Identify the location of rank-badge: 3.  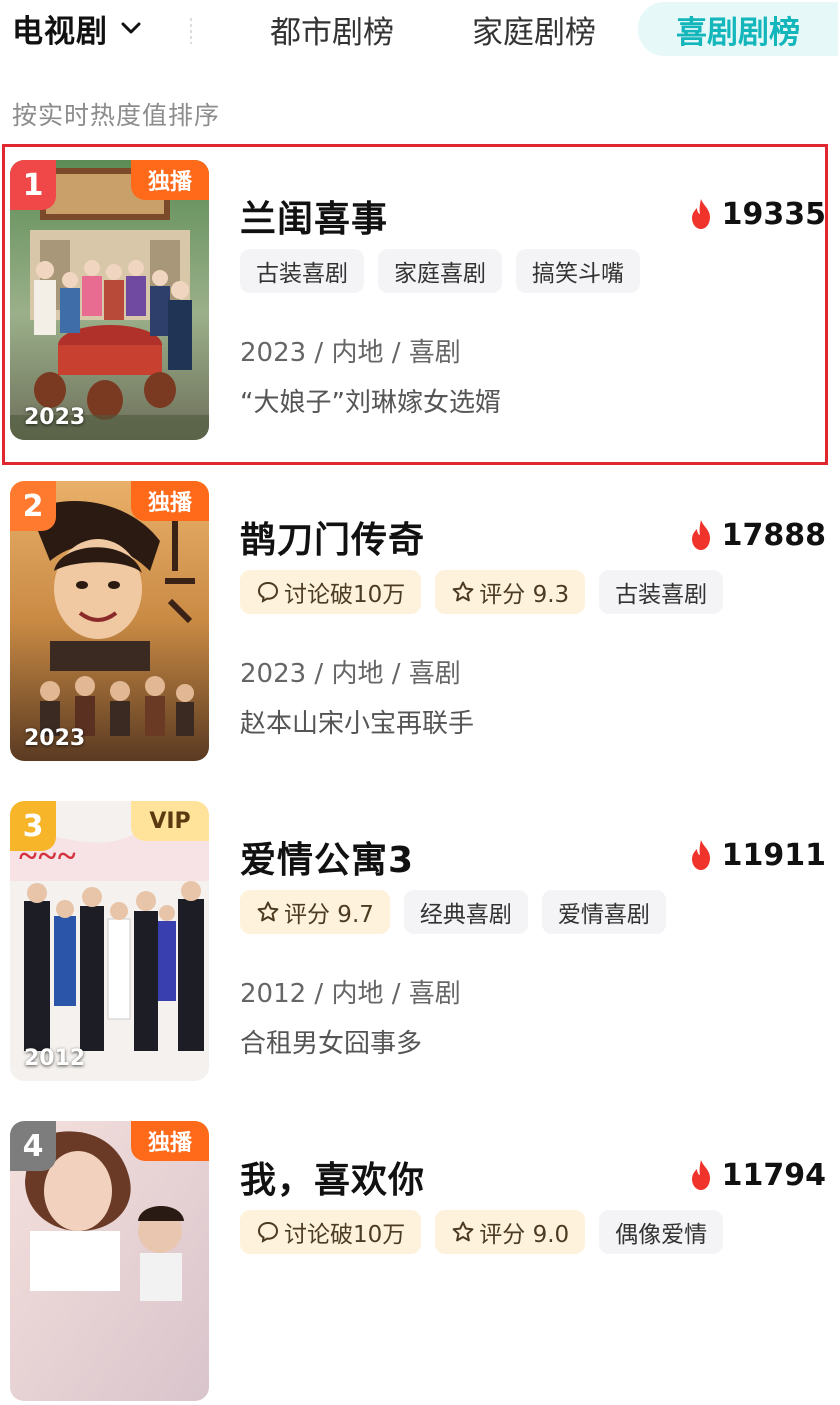
(33, 826).